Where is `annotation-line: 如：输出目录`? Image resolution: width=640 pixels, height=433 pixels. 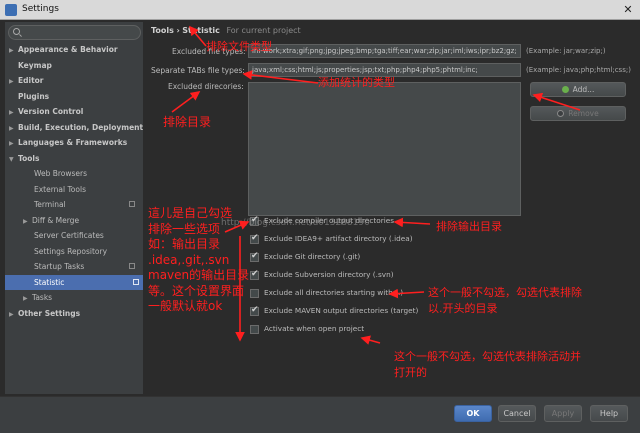
annotation-line: 如：输出目录 is located at coordinates (184, 244).